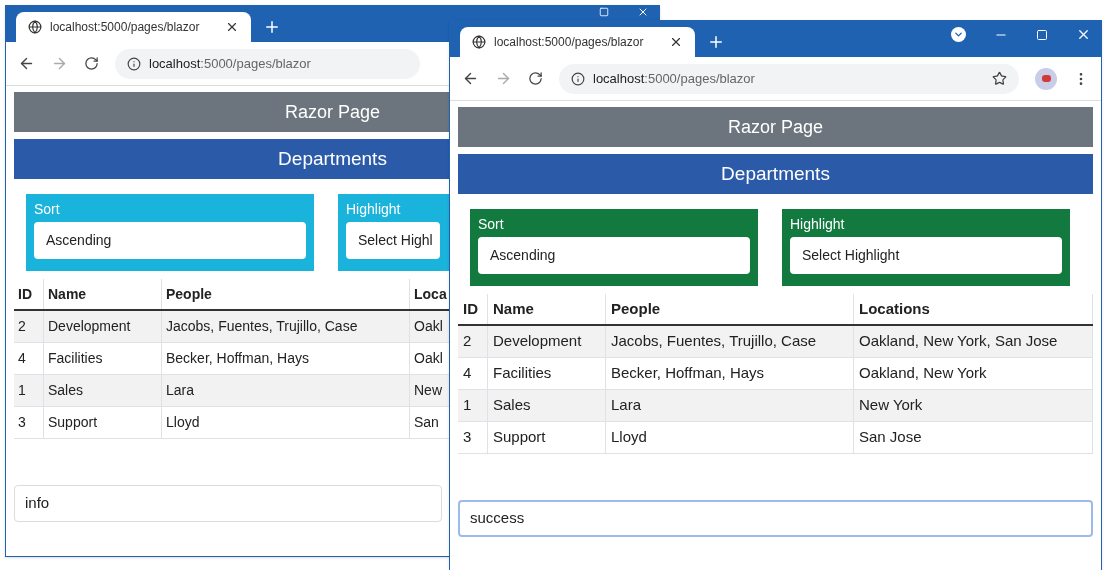 The width and height of the screenshot is (1107, 570). I want to click on table-cell: San Jose, so click(973, 437).